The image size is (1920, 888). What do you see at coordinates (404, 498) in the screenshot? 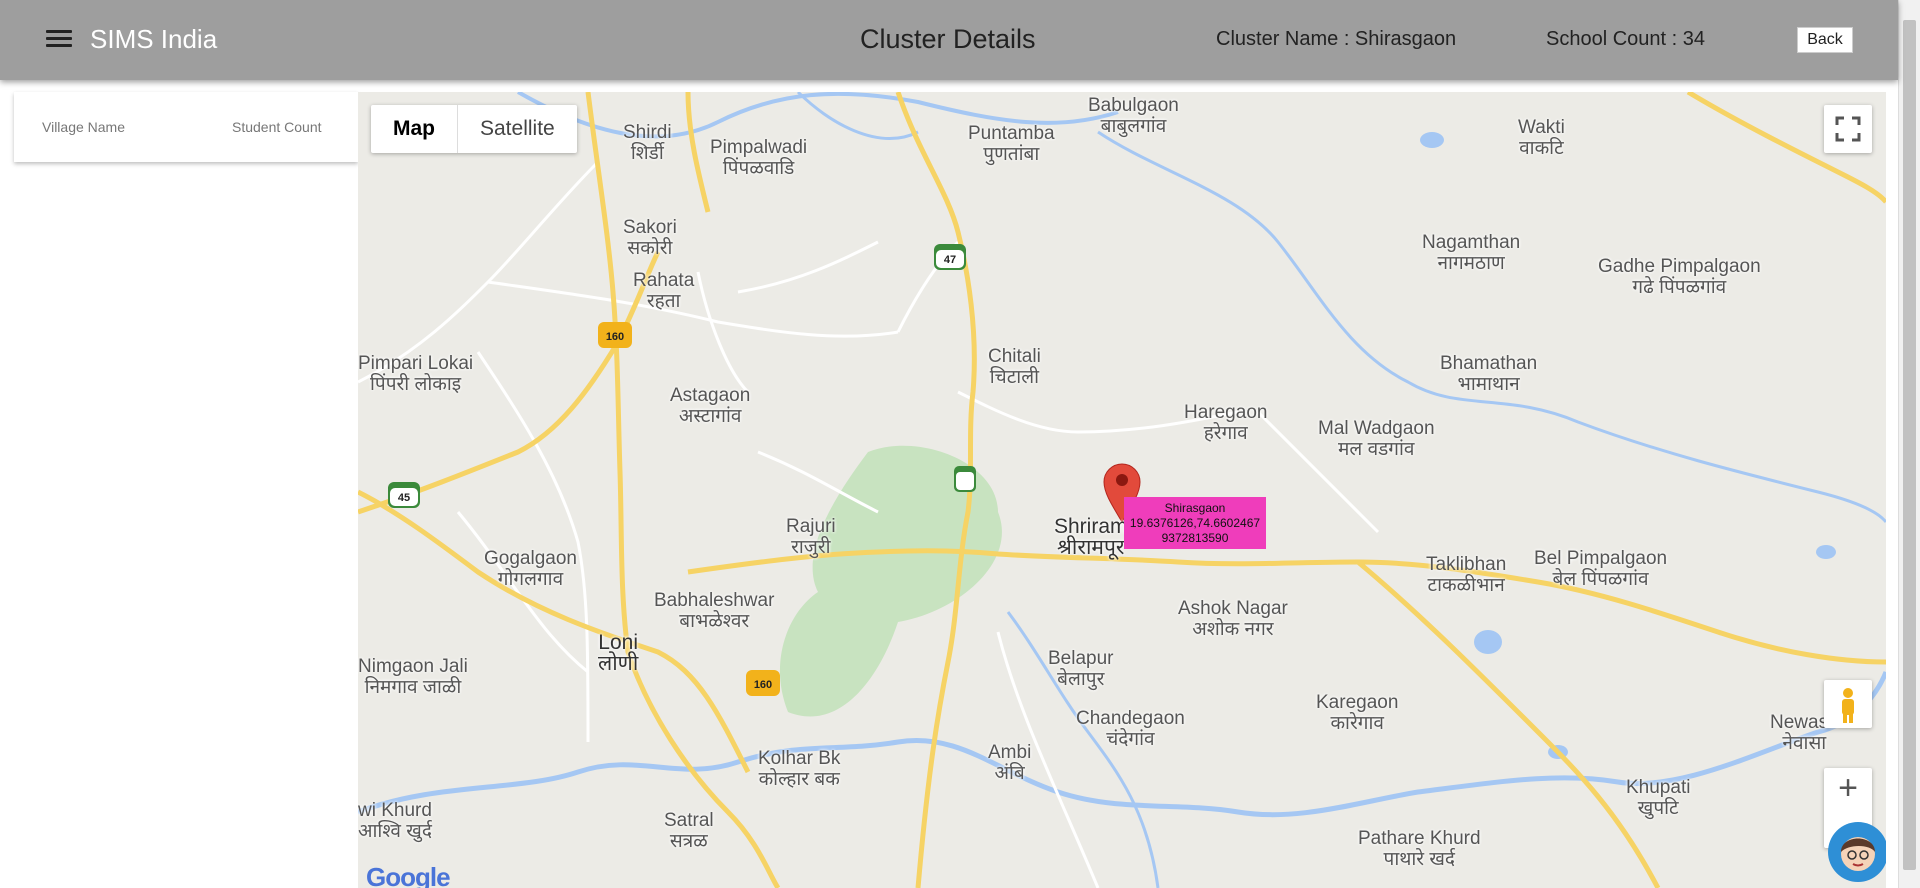
I see `svg-text: 45` at bounding box center [404, 498].